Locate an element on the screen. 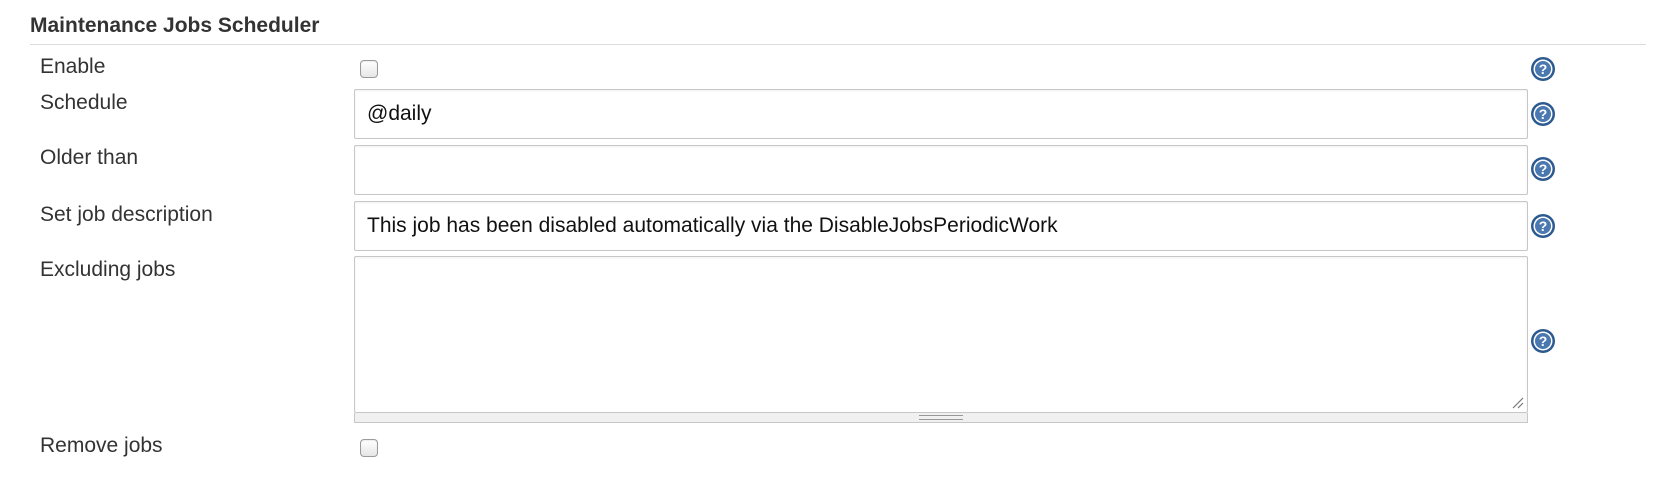 The width and height of the screenshot is (1654, 496). excluding-jobs-label: Excluding jobs is located at coordinates (108, 269).